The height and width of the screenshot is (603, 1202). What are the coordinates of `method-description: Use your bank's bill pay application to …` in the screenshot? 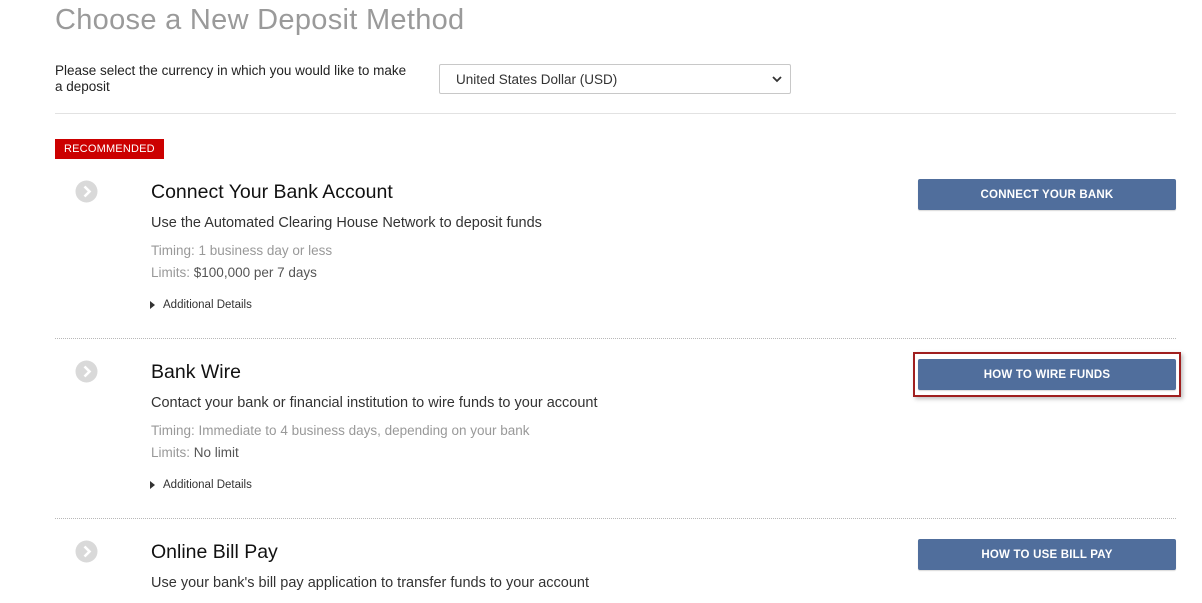 It's located at (370, 583).